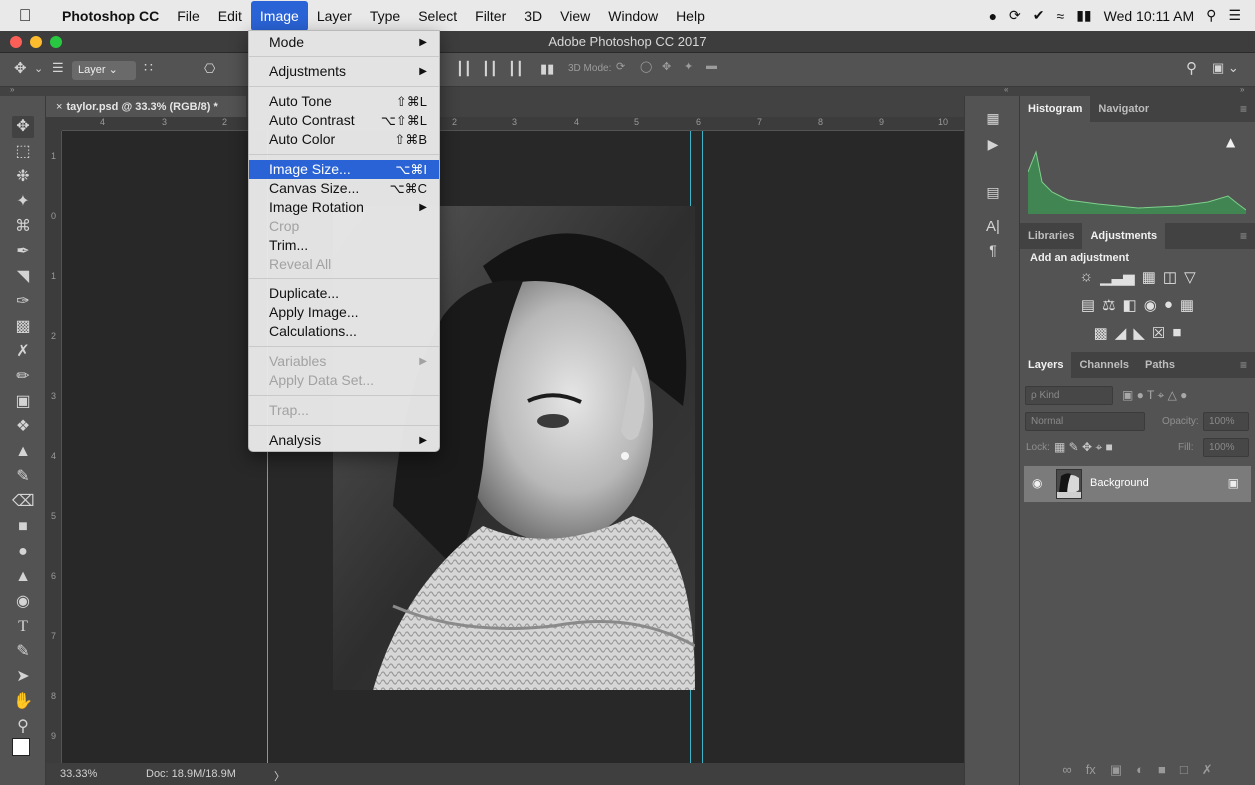 The height and width of the screenshot is (785, 1255). Describe the element at coordinates (1083, 15) in the screenshot. I see `battery-icon: ▮▮` at that location.